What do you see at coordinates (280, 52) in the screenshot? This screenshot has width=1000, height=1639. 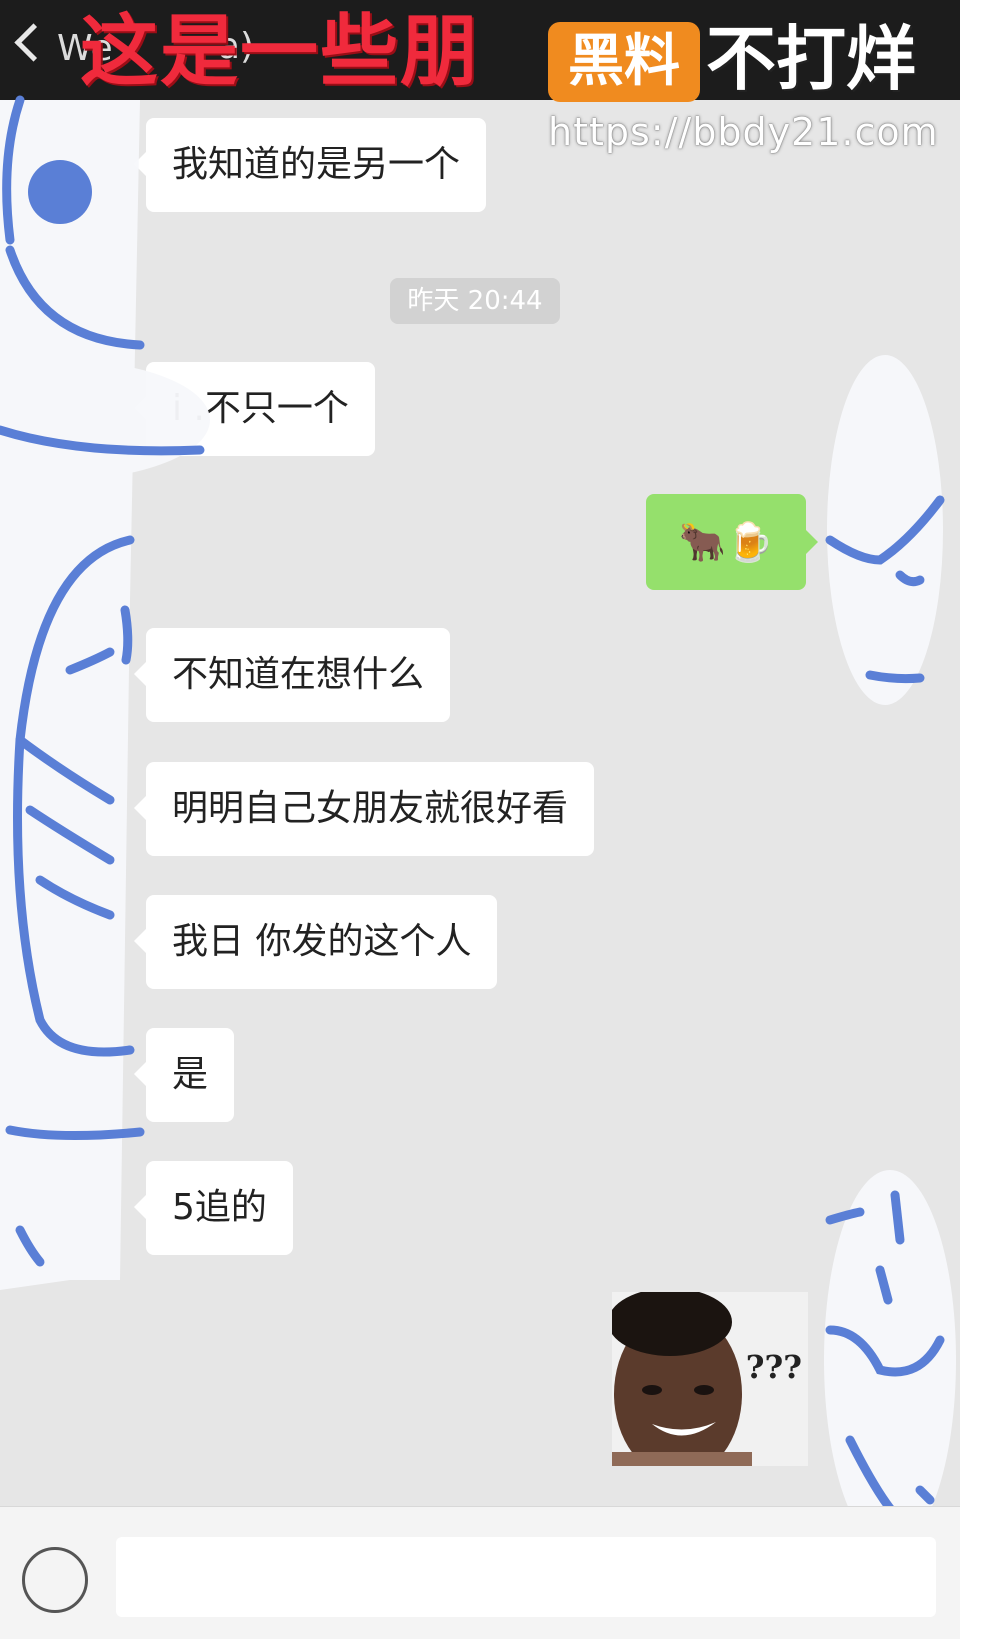 I see `watermark-title: 这是一些朋` at bounding box center [280, 52].